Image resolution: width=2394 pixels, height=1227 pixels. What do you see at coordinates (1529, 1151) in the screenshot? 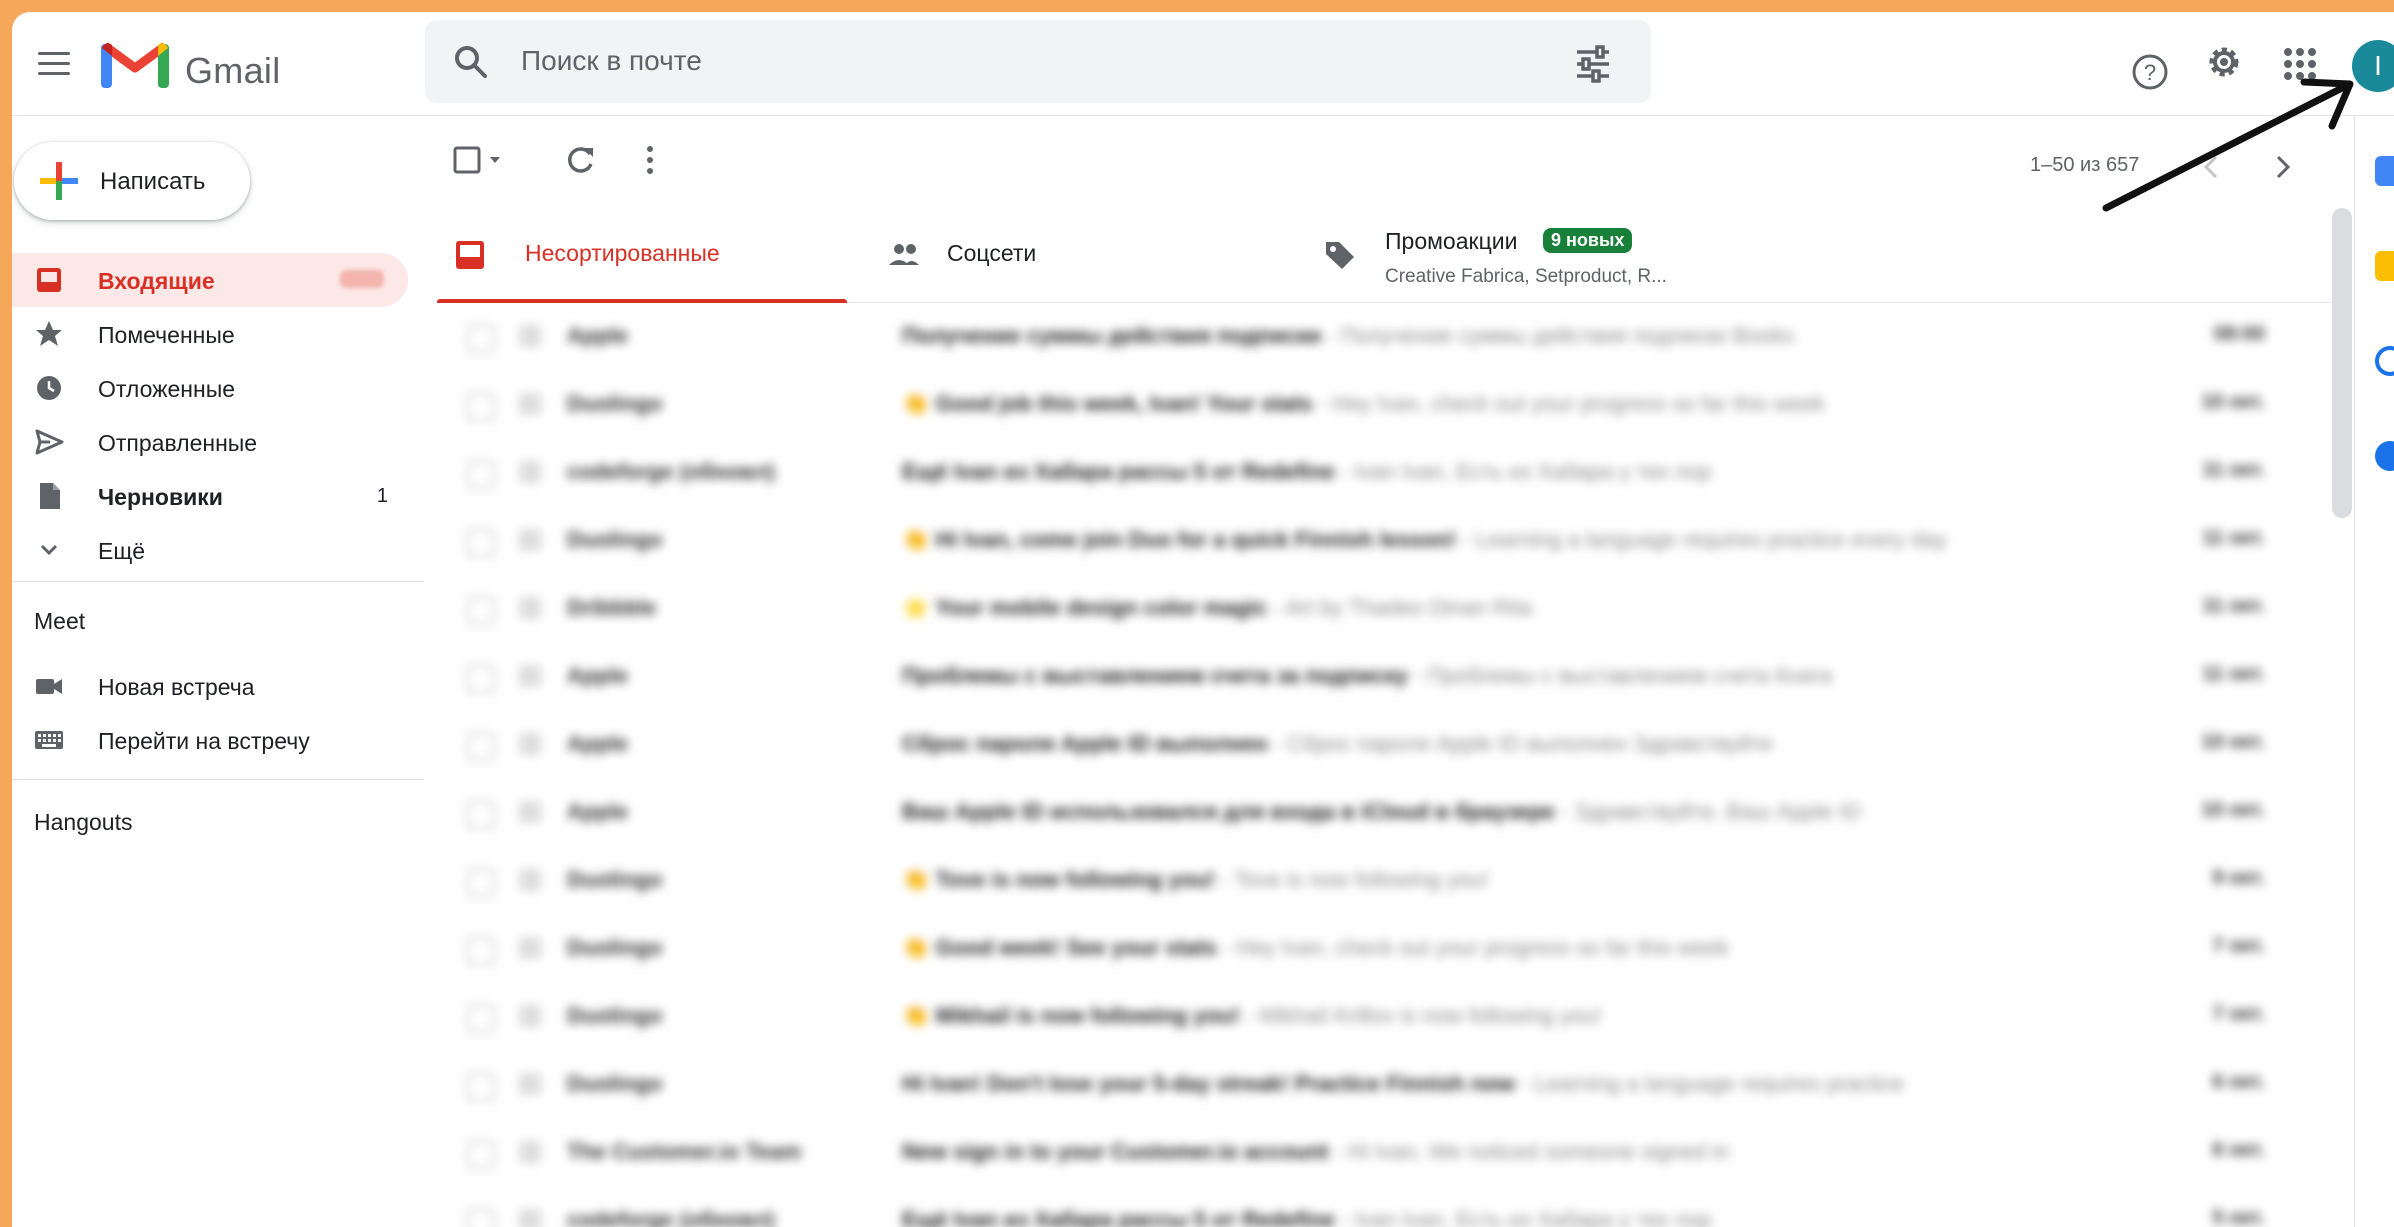
I see `email-snippet: - Hi Ivan, We noticed someone signed in` at bounding box center [1529, 1151].